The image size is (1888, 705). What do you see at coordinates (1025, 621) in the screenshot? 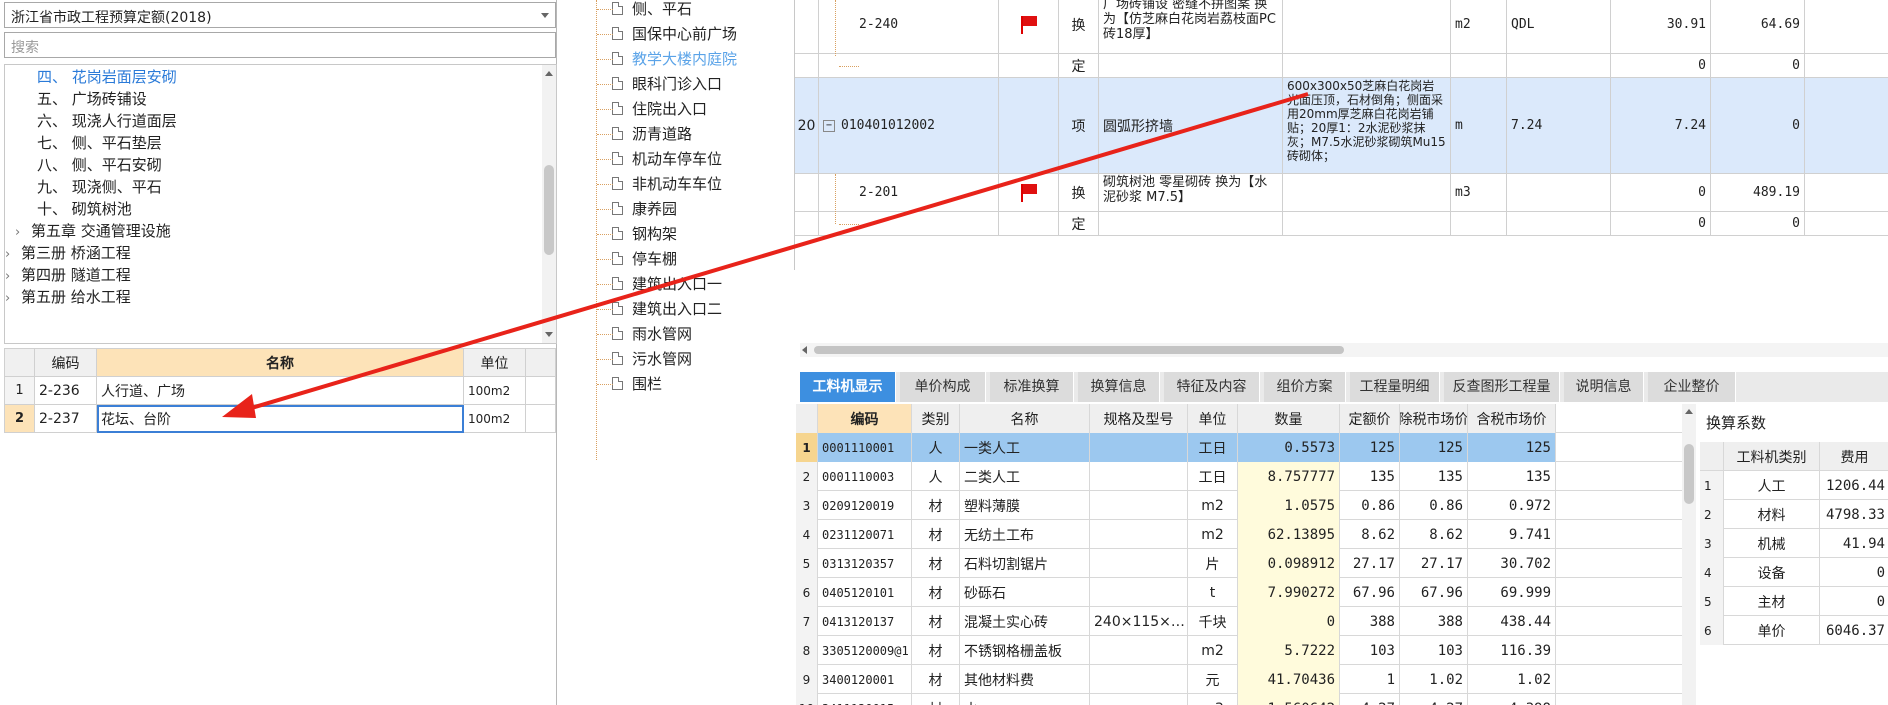
I see `name-cell: 混凝土实心砖` at bounding box center [1025, 621].